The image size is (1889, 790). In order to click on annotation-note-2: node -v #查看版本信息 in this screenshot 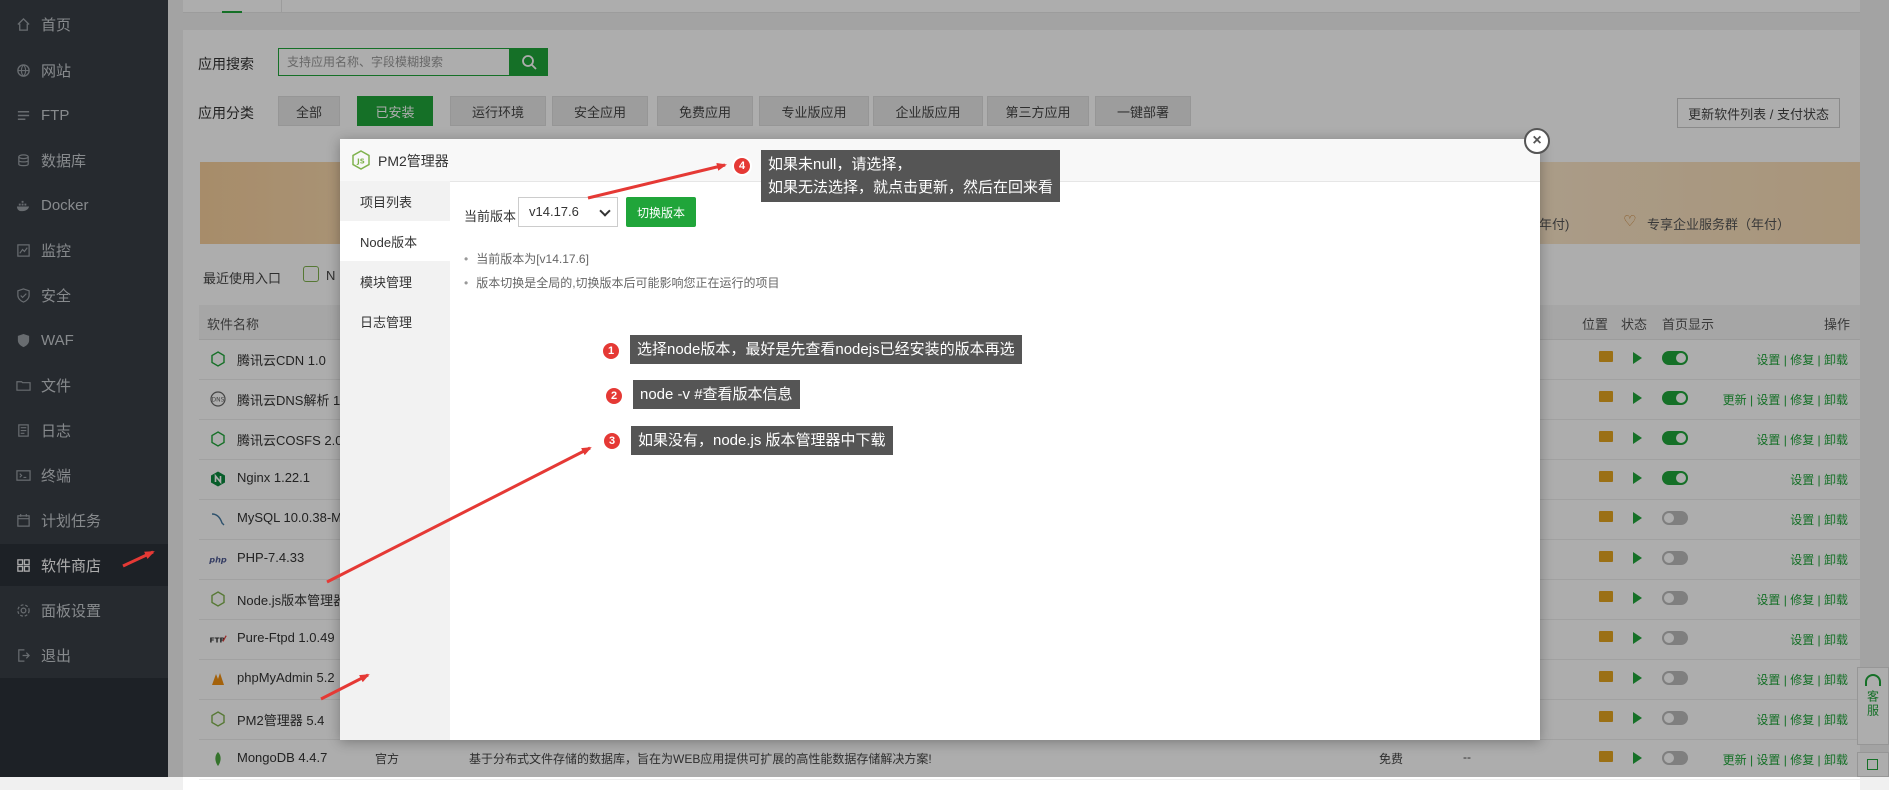, I will do `click(716, 394)`.